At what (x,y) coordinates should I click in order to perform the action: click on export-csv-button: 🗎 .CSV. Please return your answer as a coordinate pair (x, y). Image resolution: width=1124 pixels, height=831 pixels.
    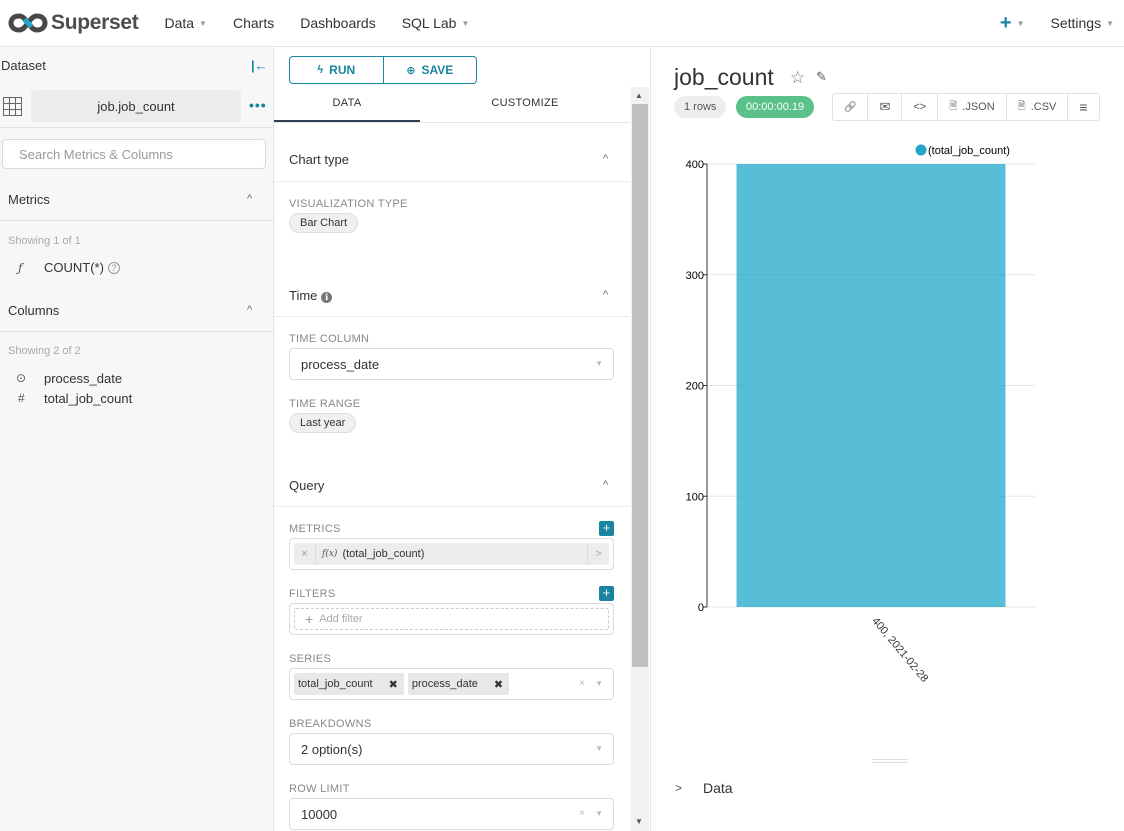
    Looking at the image, I should click on (1036, 107).